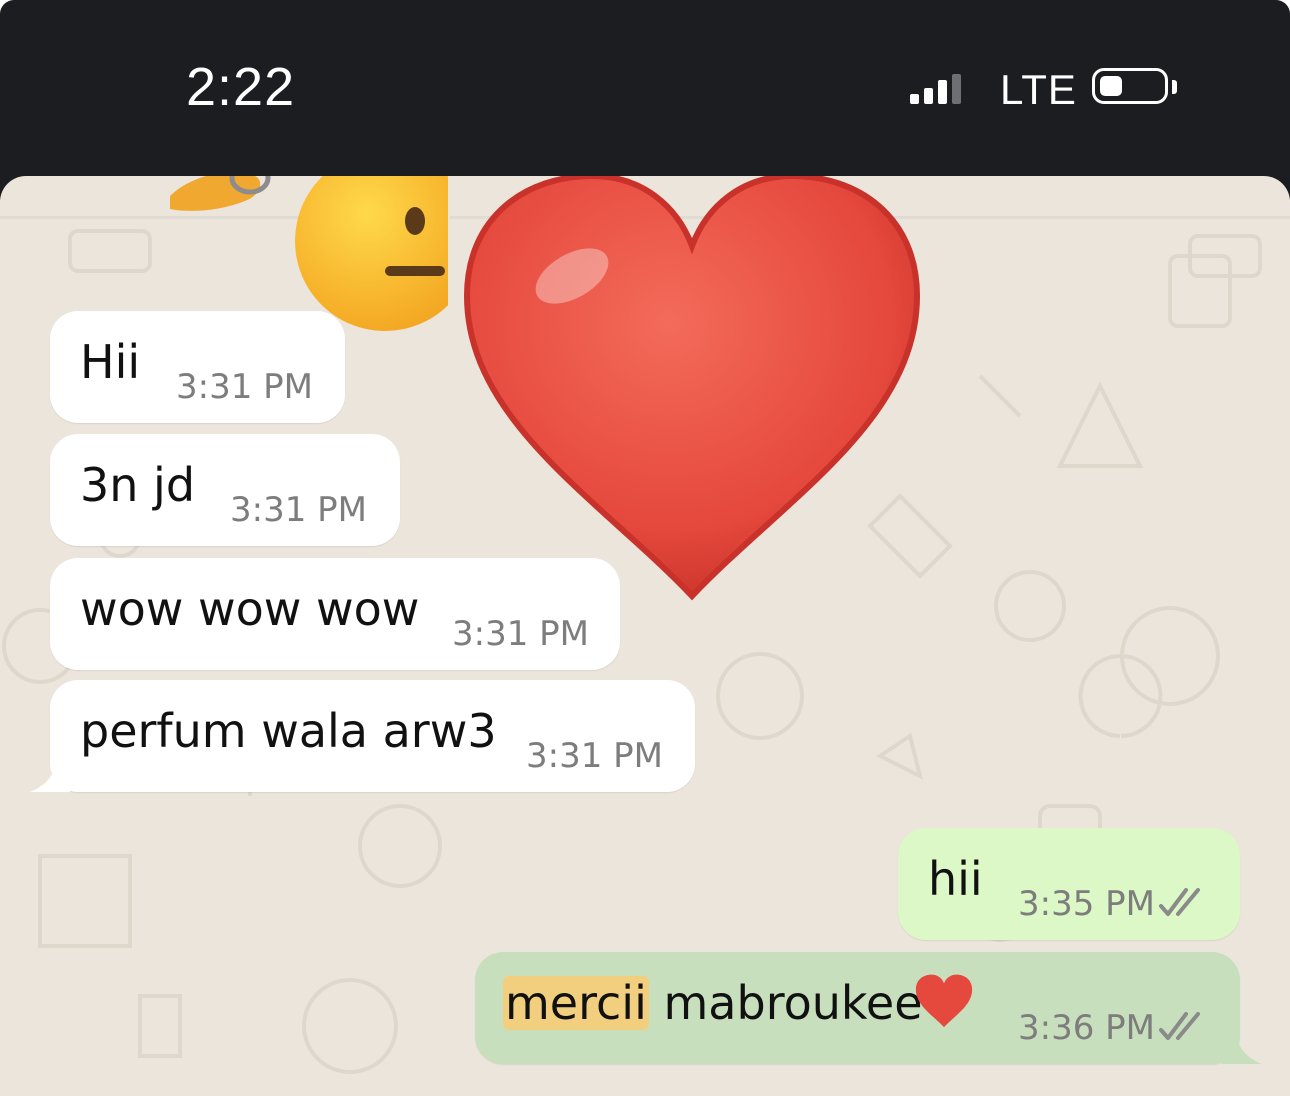 The width and height of the screenshot is (1290, 1096). What do you see at coordinates (692, 388) in the screenshot?
I see `red-heart-emoji` at bounding box center [692, 388].